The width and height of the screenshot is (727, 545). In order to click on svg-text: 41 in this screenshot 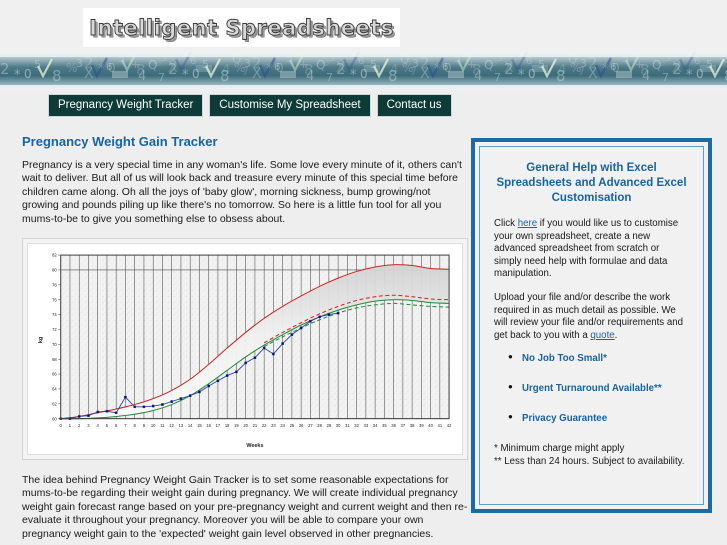, I will do `click(440, 425)`.